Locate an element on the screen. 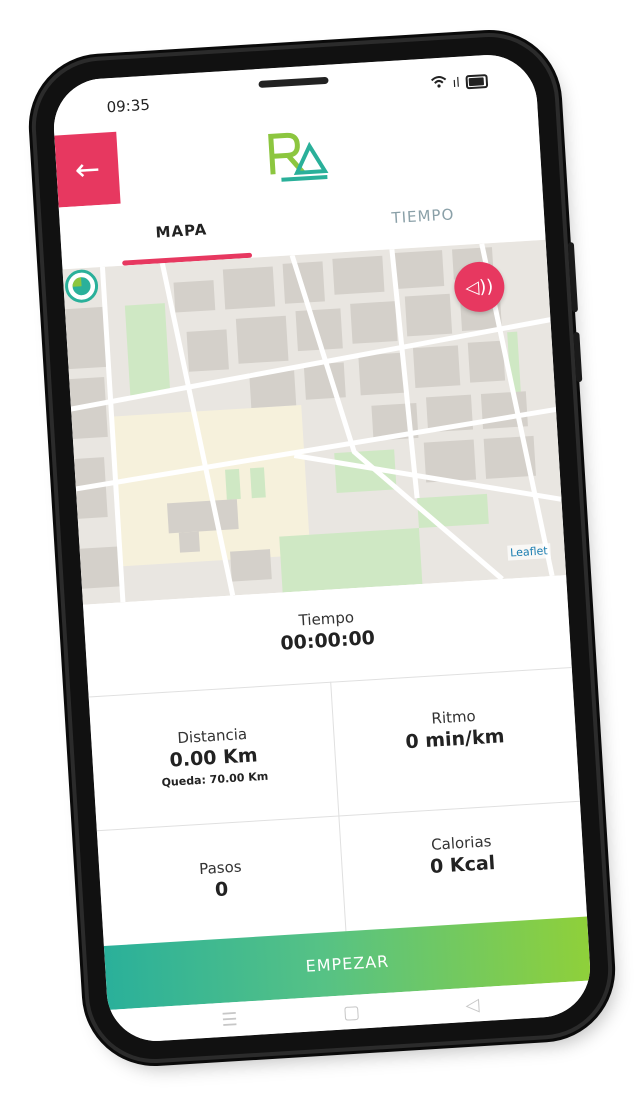  volume-button is located at coordinates (573, 277).